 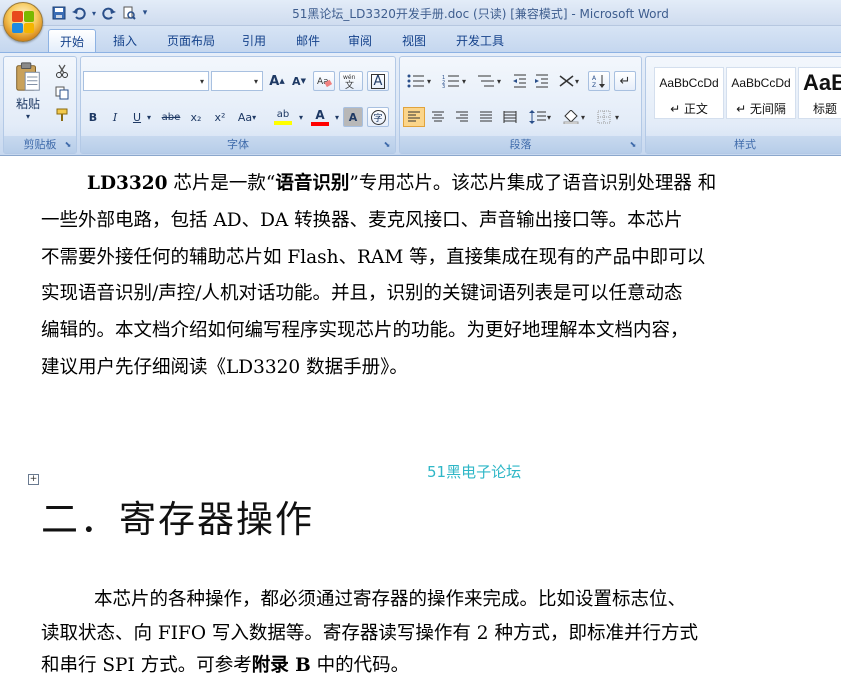 I want to click on change-case-button: Aa ▾, so click(x=247, y=117).